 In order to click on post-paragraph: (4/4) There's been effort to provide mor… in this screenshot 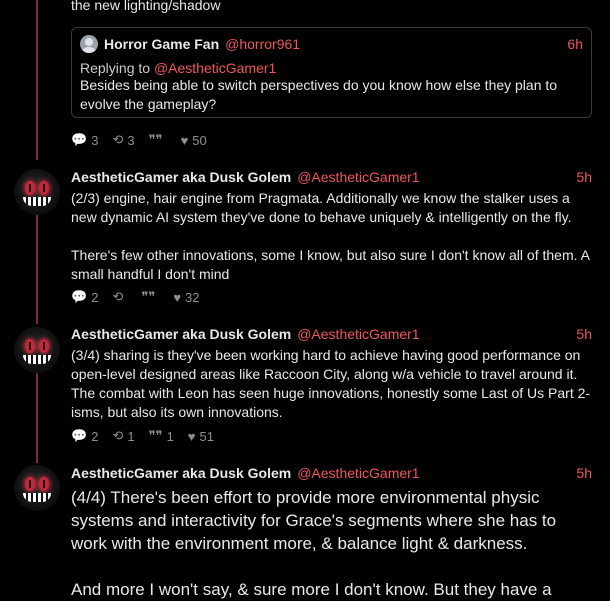, I will do `click(314, 520)`.